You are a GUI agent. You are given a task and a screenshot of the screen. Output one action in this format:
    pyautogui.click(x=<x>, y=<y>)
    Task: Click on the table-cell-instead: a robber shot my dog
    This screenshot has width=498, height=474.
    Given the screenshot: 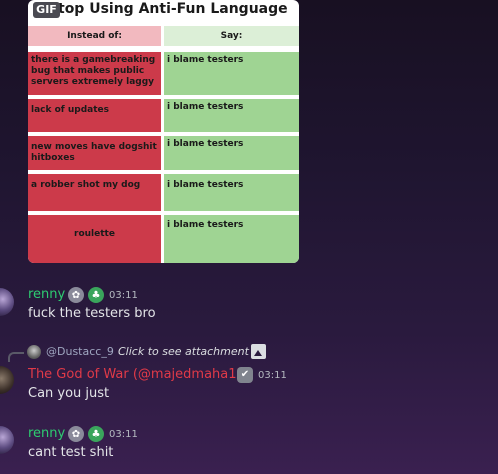 What is the action you would take?
    pyautogui.click(x=94, y=192)
    